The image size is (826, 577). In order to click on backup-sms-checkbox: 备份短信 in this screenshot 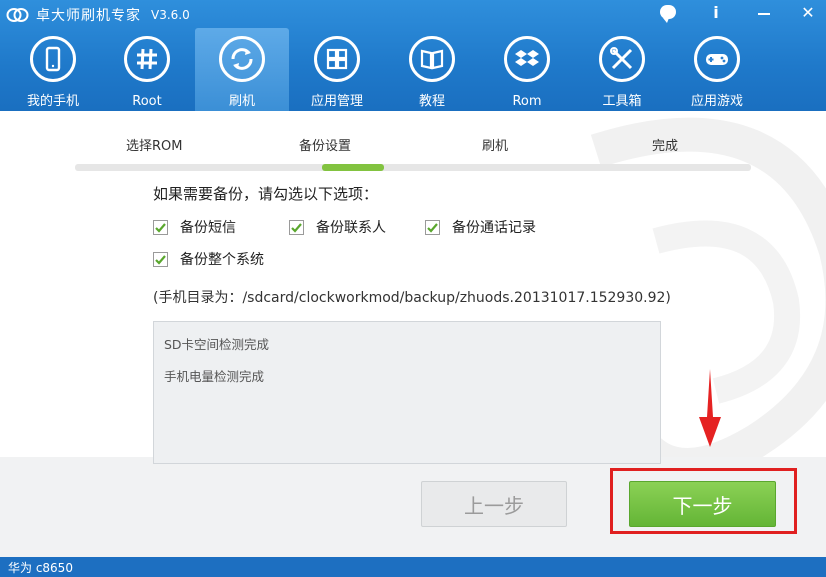, I will do `click(194, 227)`.